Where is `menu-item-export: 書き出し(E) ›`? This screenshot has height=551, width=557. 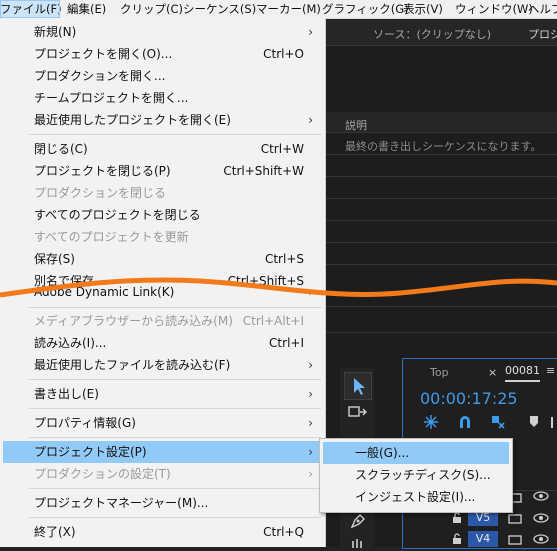
menu-item-export: 書き出し(E) › is located at coordinates (162, 394).